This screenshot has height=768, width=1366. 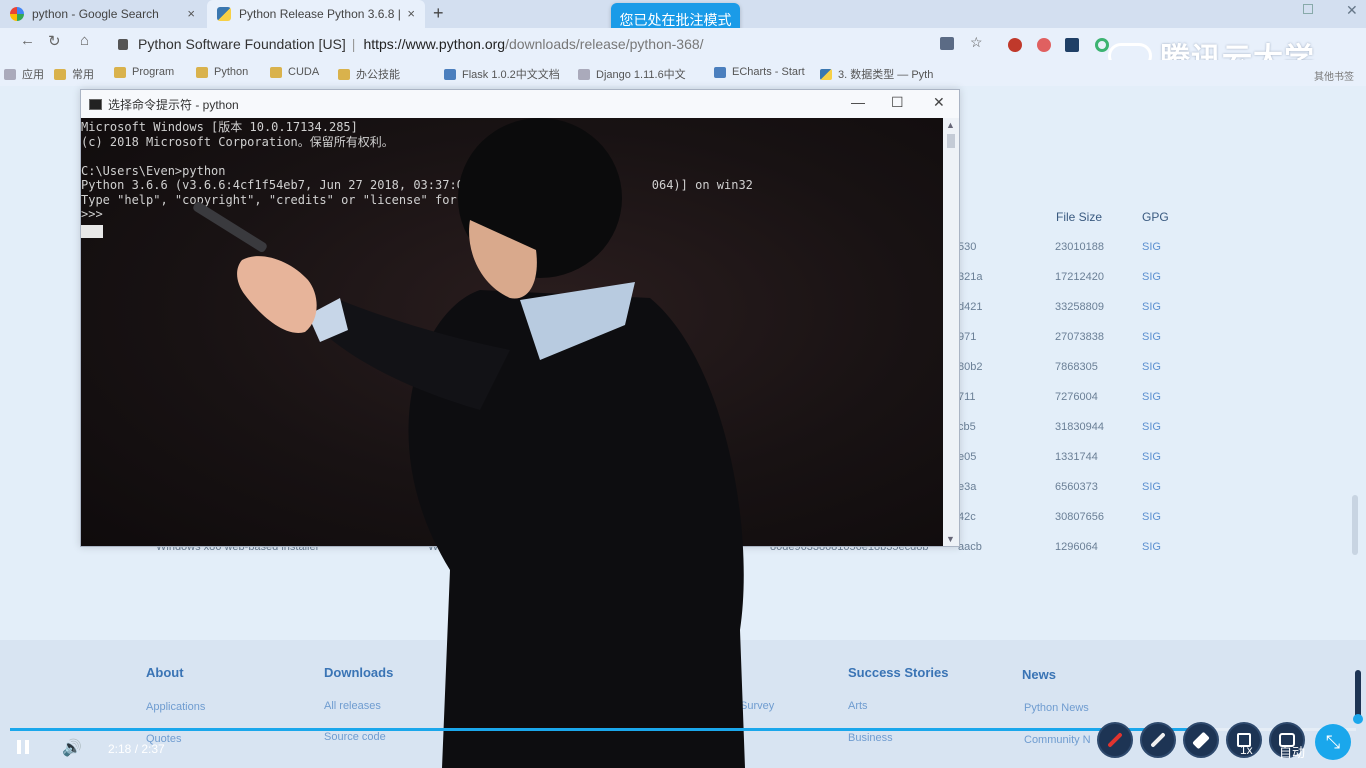 What do you see at coordinates (294, 72) in the screenshot?
I see `bookmark-folder: CUDA` at bounding box center [294, 72].